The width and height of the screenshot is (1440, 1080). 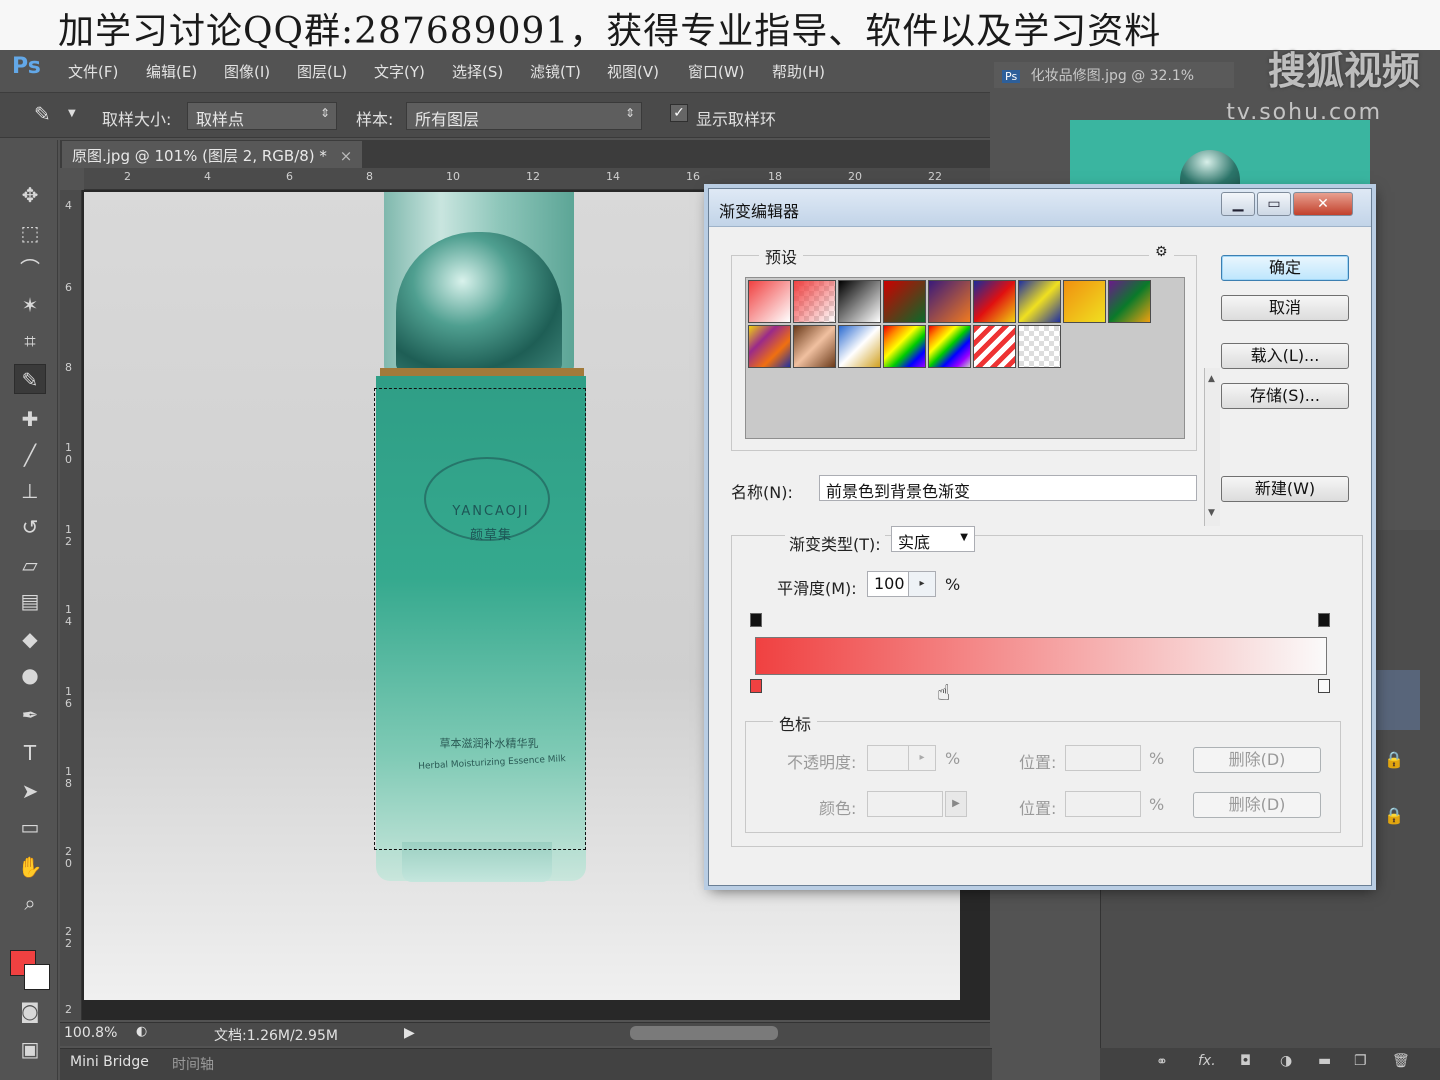 I want to click on minimize-icon: ▁, so click(x=1238, y=204).